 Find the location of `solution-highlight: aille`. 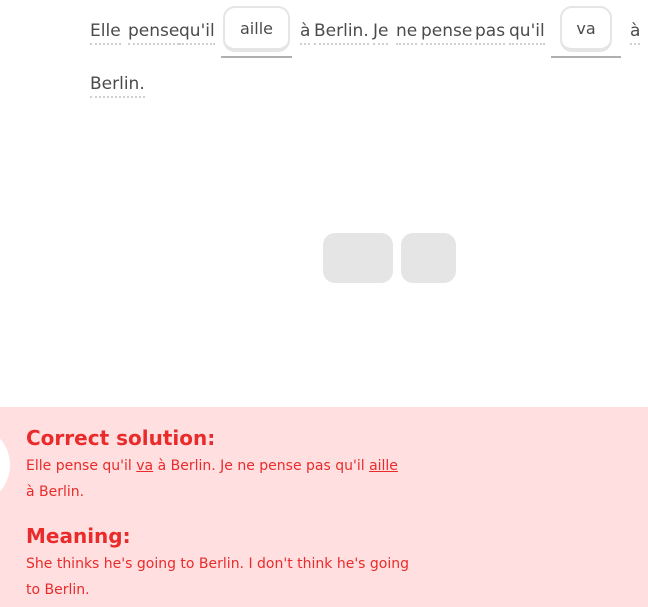

solution-highlight: aille is located at coordinates (383, 466).